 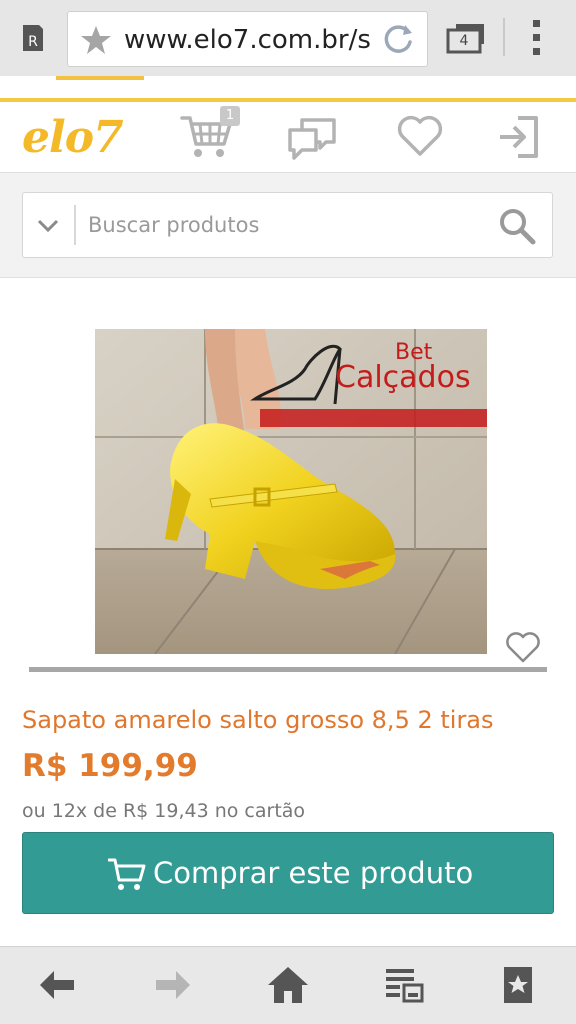 I want to click on back-arrow-icon, so click(x=58, y=985).